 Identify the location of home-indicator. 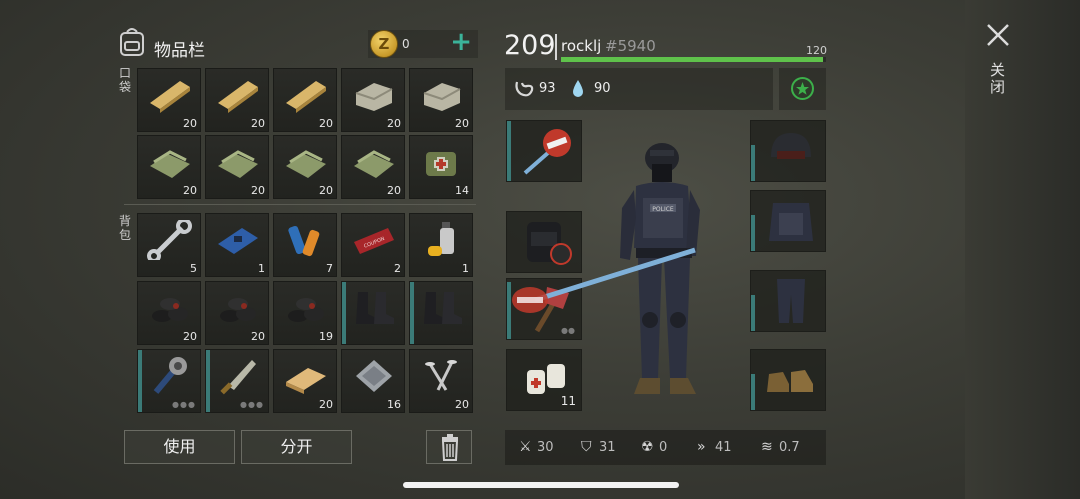
(541, 485).